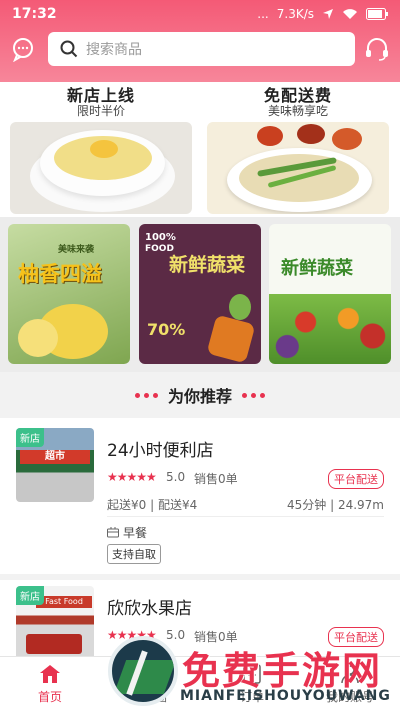  I want to click on search-input: 搜索商品, so click(201, 49).